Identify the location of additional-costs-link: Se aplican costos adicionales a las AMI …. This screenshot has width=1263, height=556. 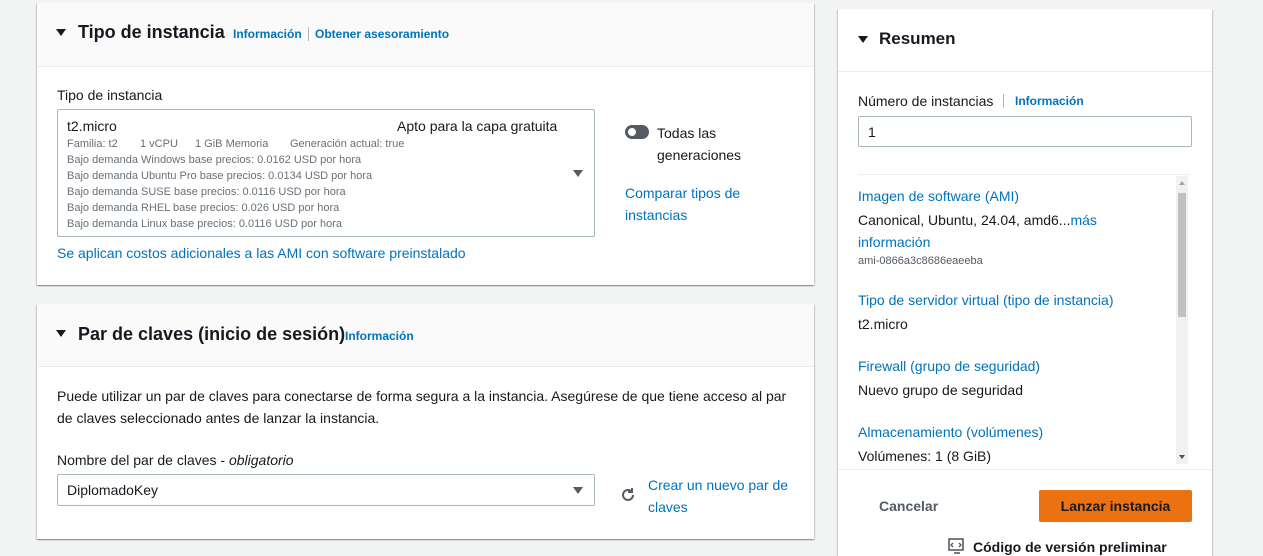
(261, 253).